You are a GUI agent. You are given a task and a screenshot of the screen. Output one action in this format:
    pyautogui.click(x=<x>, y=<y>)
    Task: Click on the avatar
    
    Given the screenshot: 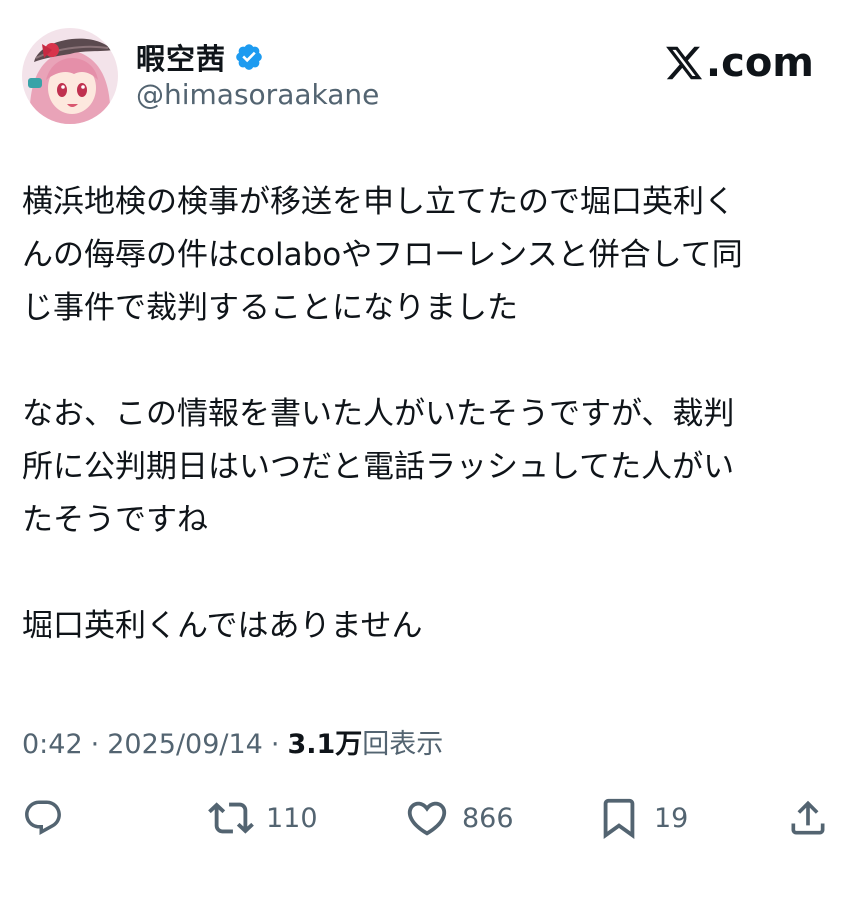 What is the action you would take?
    pyautogui.click(x=70, y=76)
    